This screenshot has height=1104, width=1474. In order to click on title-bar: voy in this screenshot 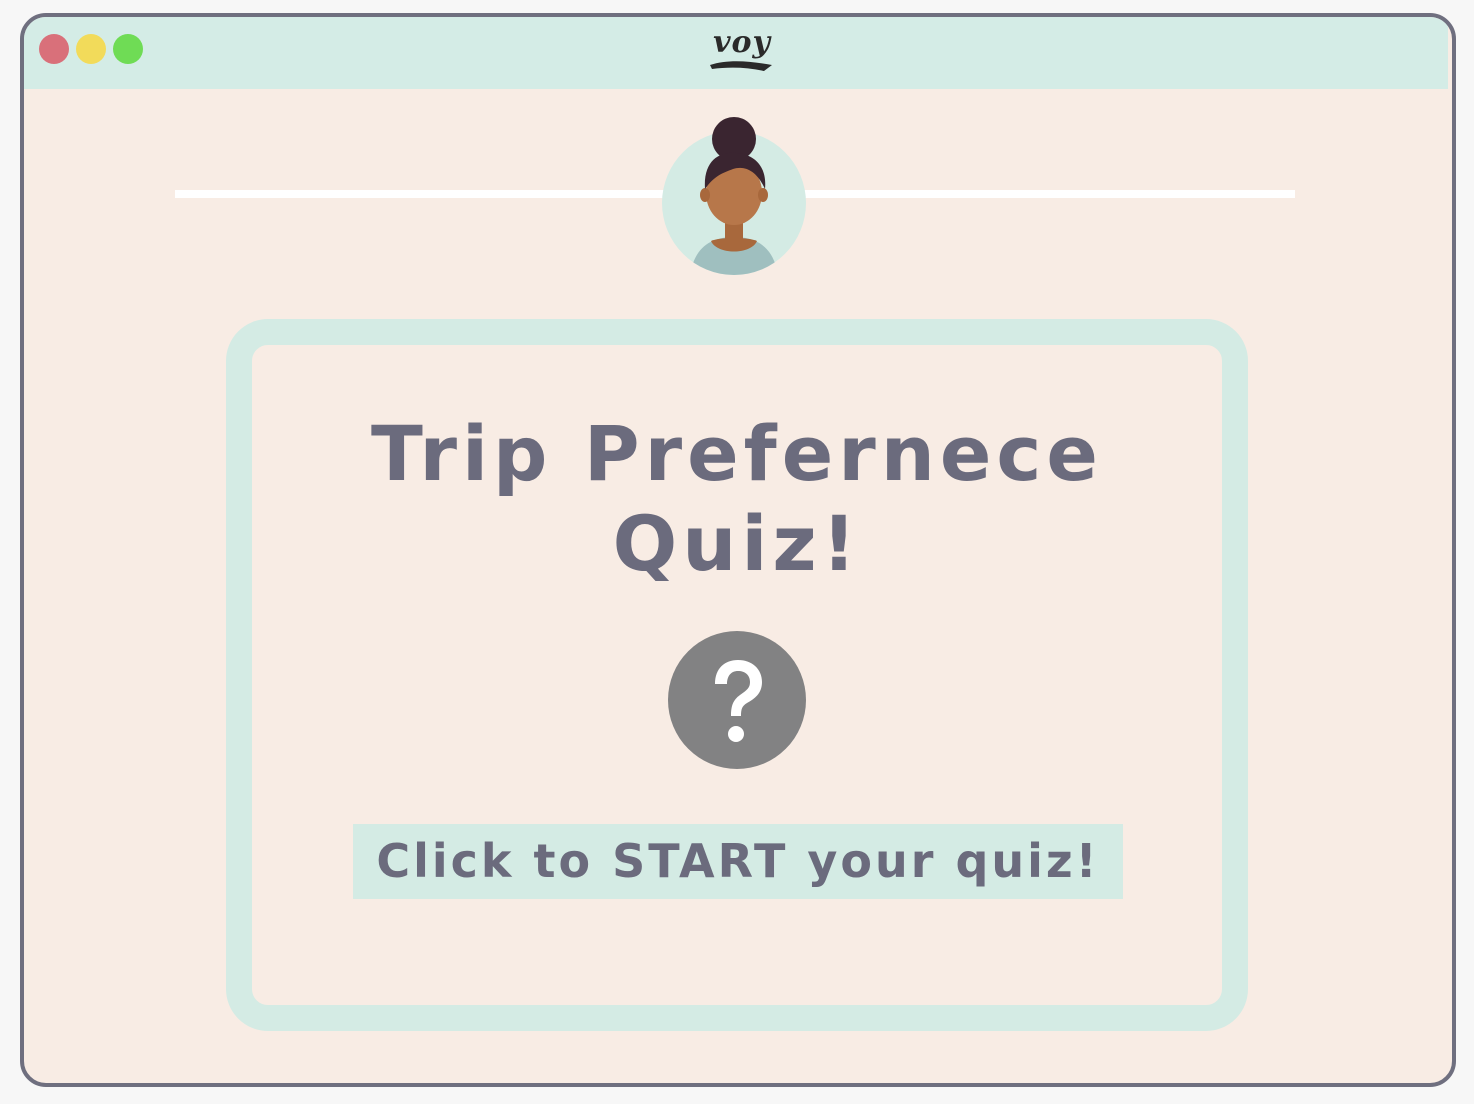, I will do `click(736, 53)`.